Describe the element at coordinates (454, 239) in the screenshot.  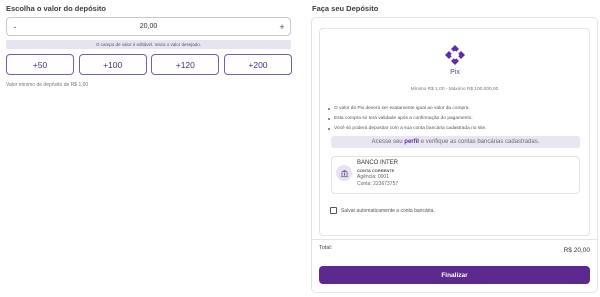
I see `divider` at that location.